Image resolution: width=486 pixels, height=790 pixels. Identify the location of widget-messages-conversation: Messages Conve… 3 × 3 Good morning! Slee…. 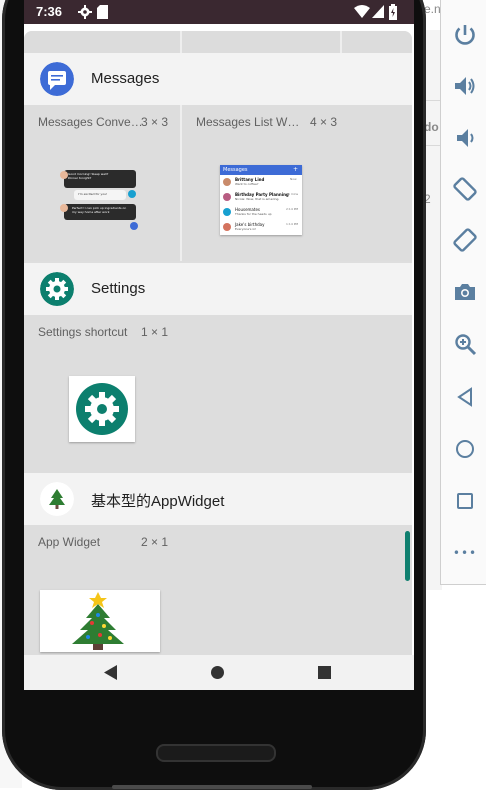
(102, 183).